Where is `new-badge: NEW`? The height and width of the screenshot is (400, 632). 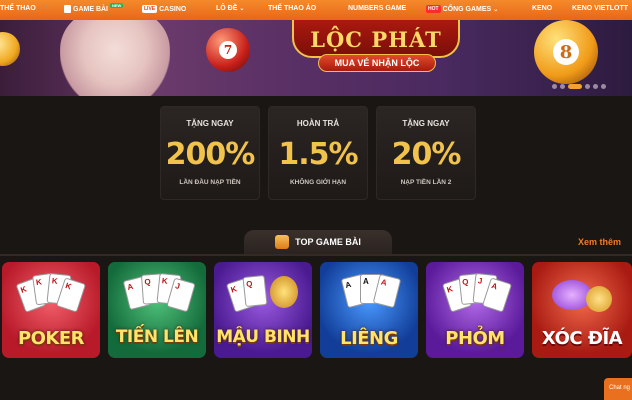 new-badge: NEW is located at coordinates (117, 5).